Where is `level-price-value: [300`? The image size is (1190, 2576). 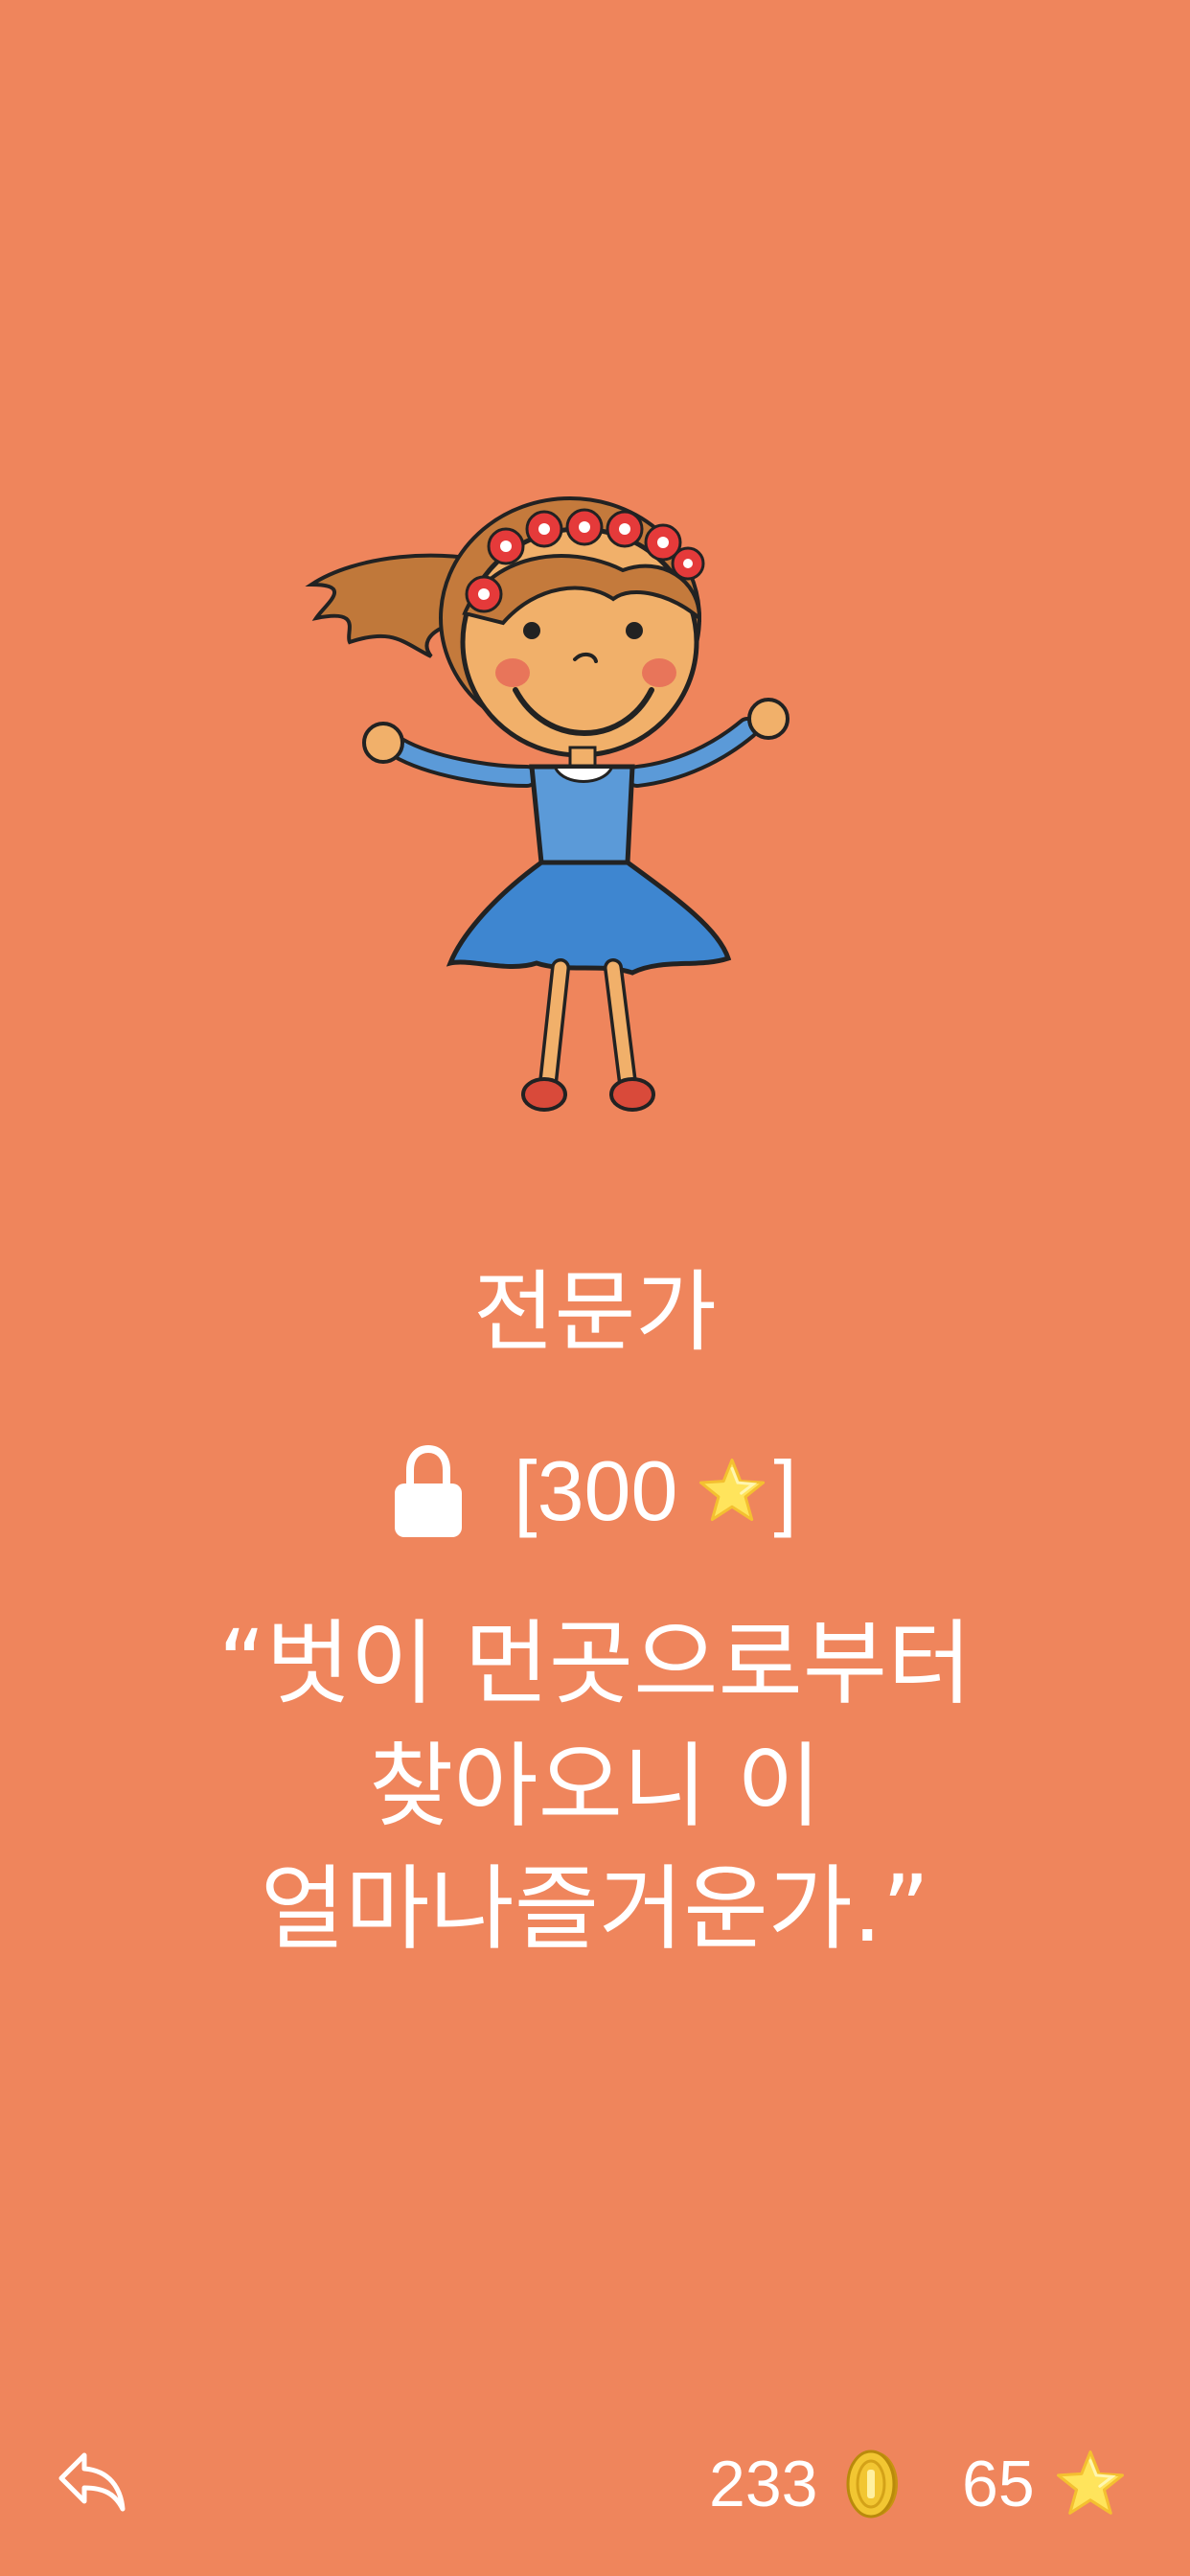 level-price-value: [300 is located at coordinates (596, 1490).